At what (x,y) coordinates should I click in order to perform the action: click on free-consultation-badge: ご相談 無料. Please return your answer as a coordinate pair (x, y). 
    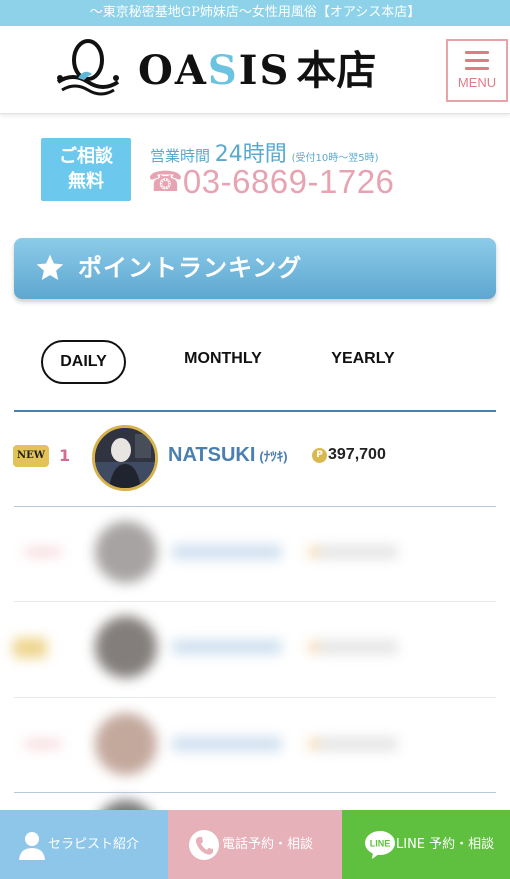
    Looking at the image, I should click on (86, 169).